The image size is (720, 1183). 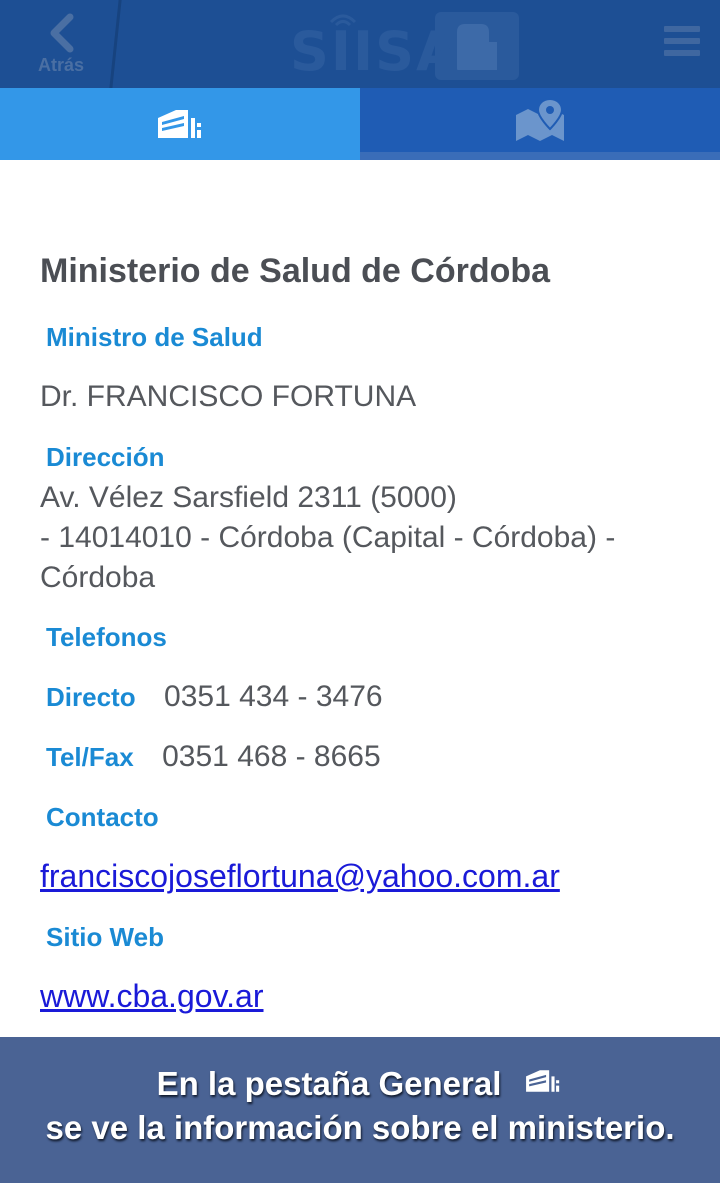 I want to click on minister-value: Dr. FRANCISCO FORTUNA, so click(x=228, y=396).